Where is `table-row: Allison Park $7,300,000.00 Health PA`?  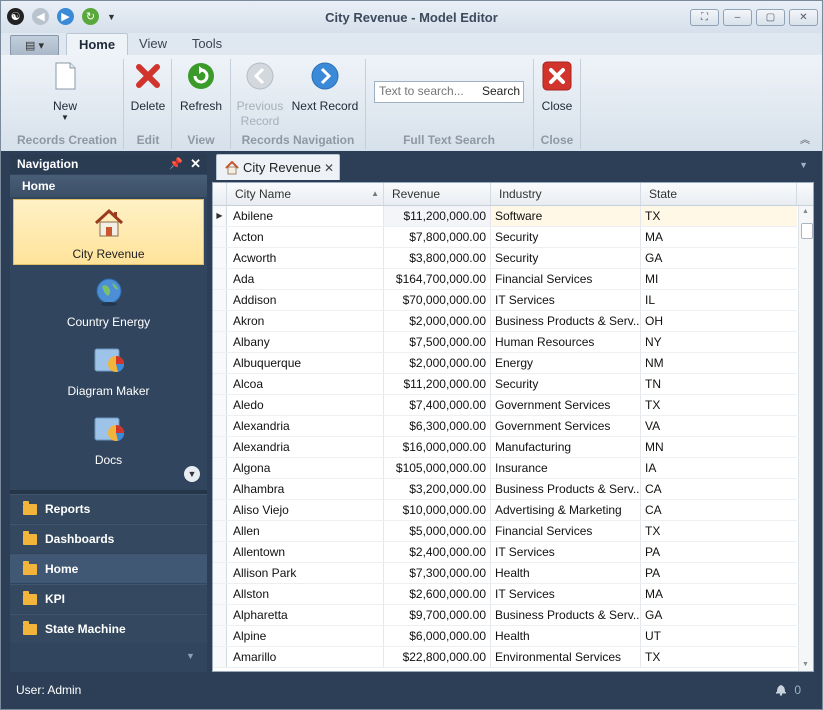
table-row: Allison Park $7,300,000.00 Health PA is located at coordinates (505, 573).